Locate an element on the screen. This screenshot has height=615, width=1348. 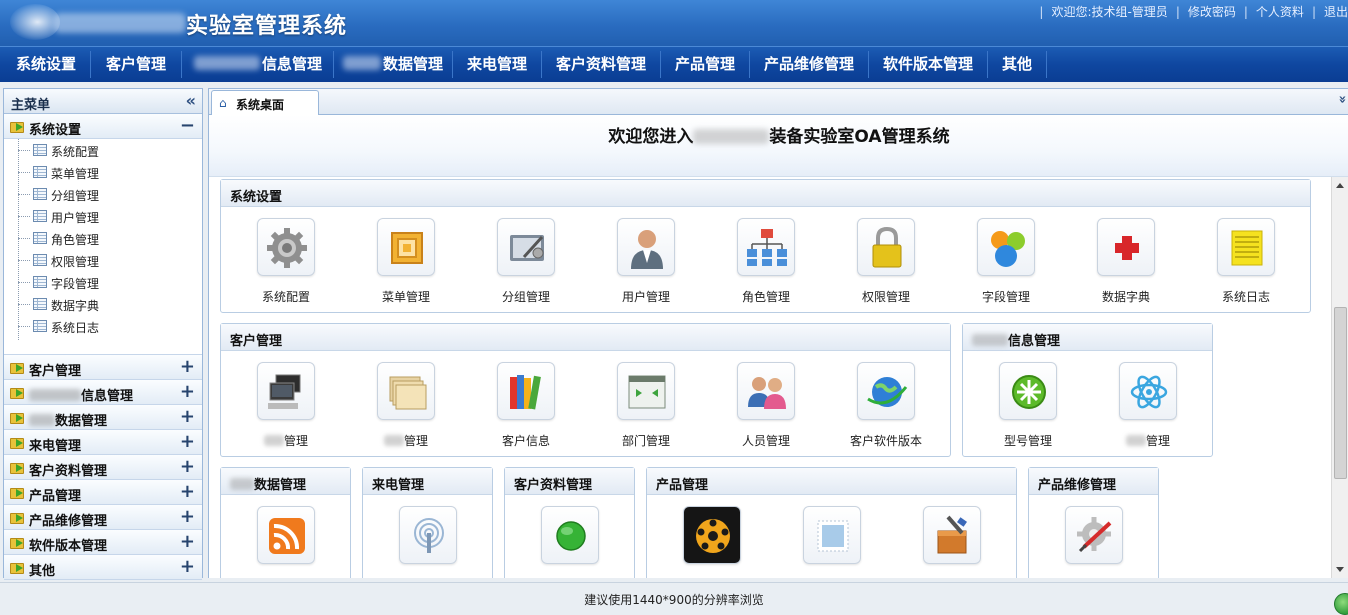
tile-group: 分组管理 is located at coordinates (526, 266).